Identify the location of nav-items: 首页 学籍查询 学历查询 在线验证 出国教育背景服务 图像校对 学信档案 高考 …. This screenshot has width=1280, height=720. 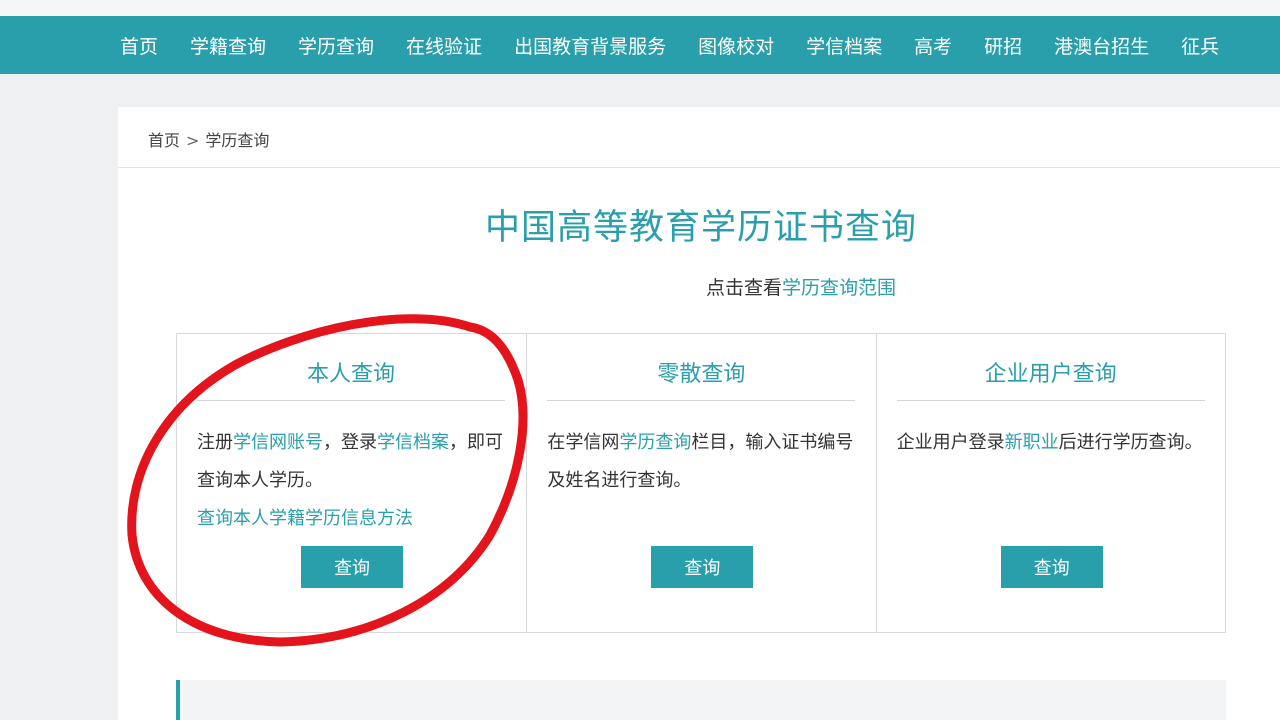
(685, 45).